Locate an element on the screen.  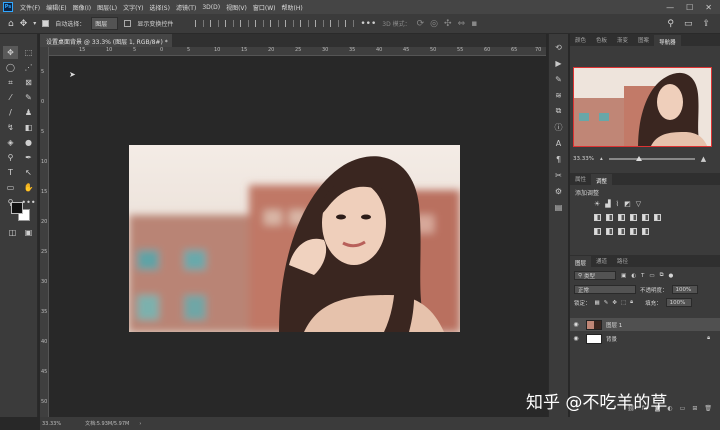
tab-channels: 通道 is located at coordinates (601, 262).